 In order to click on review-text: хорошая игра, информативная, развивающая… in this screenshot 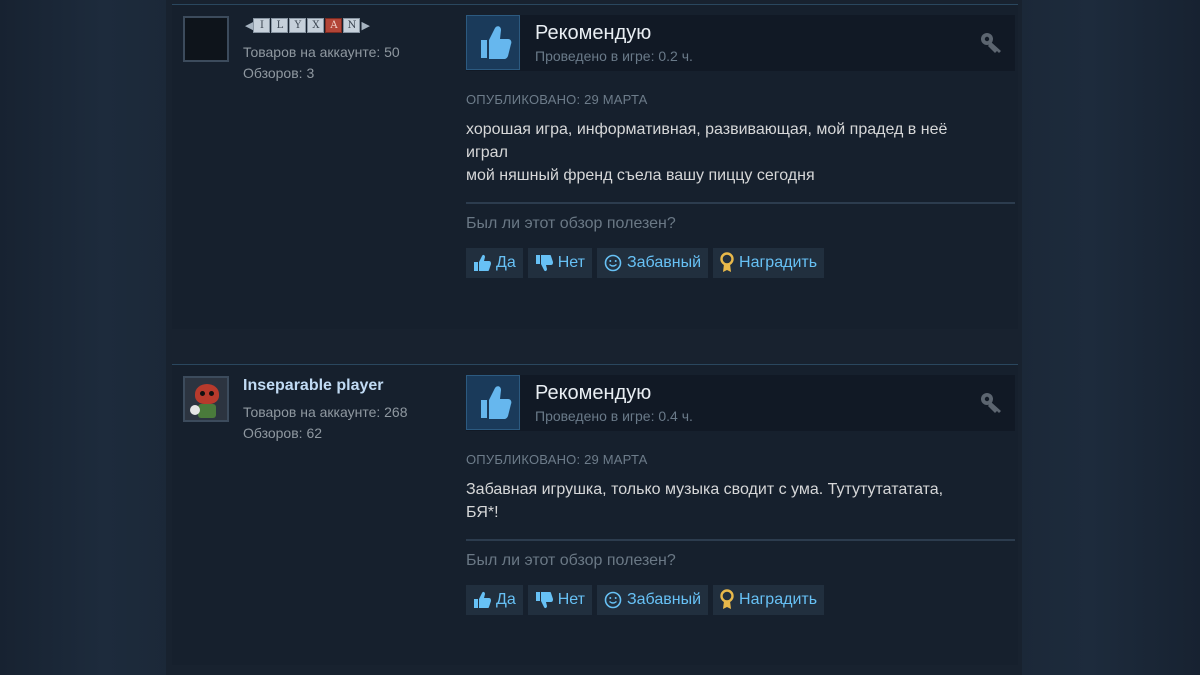, I will do `click(738, 152)`.